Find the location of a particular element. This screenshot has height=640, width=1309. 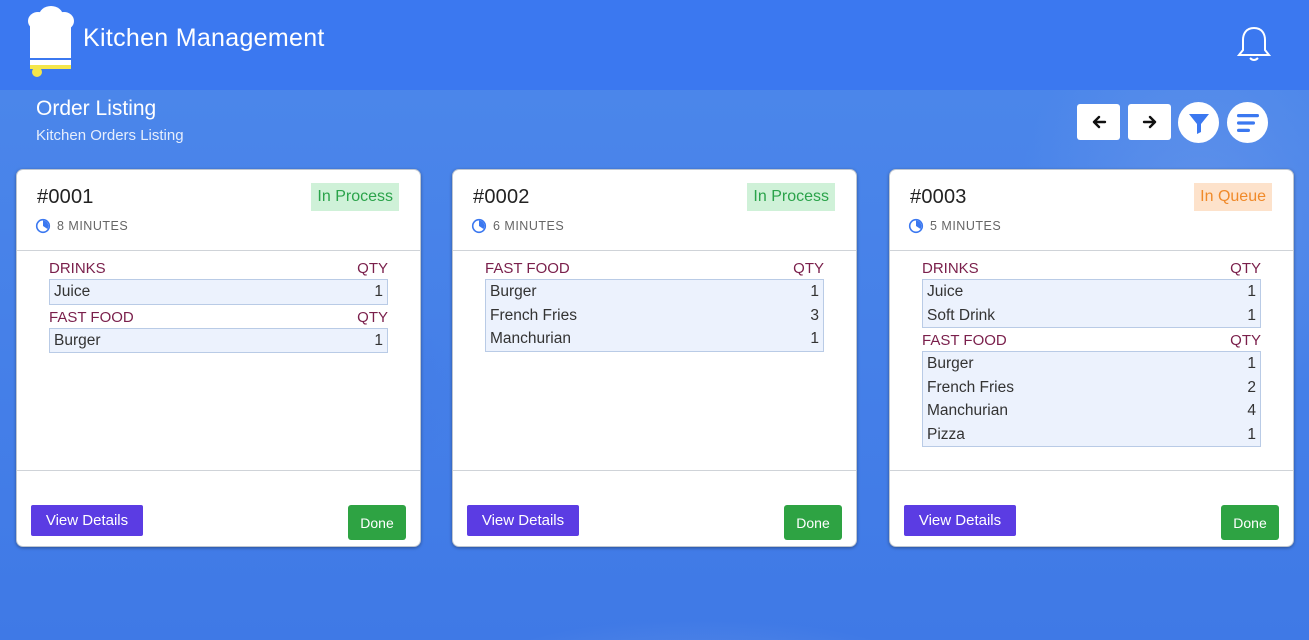

items-box: Juice 1 Soft Drink 1 is located at coordinates (1091, 303).